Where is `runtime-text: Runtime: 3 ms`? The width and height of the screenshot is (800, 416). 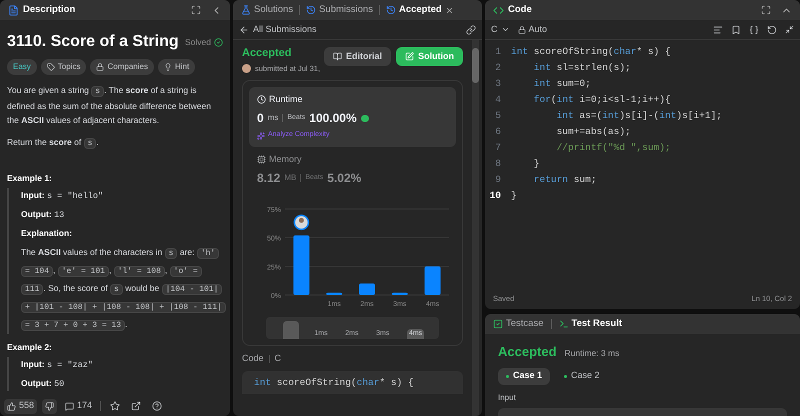 runtime-text: Runtime: 3 ms is located at coordinates (592, 353).